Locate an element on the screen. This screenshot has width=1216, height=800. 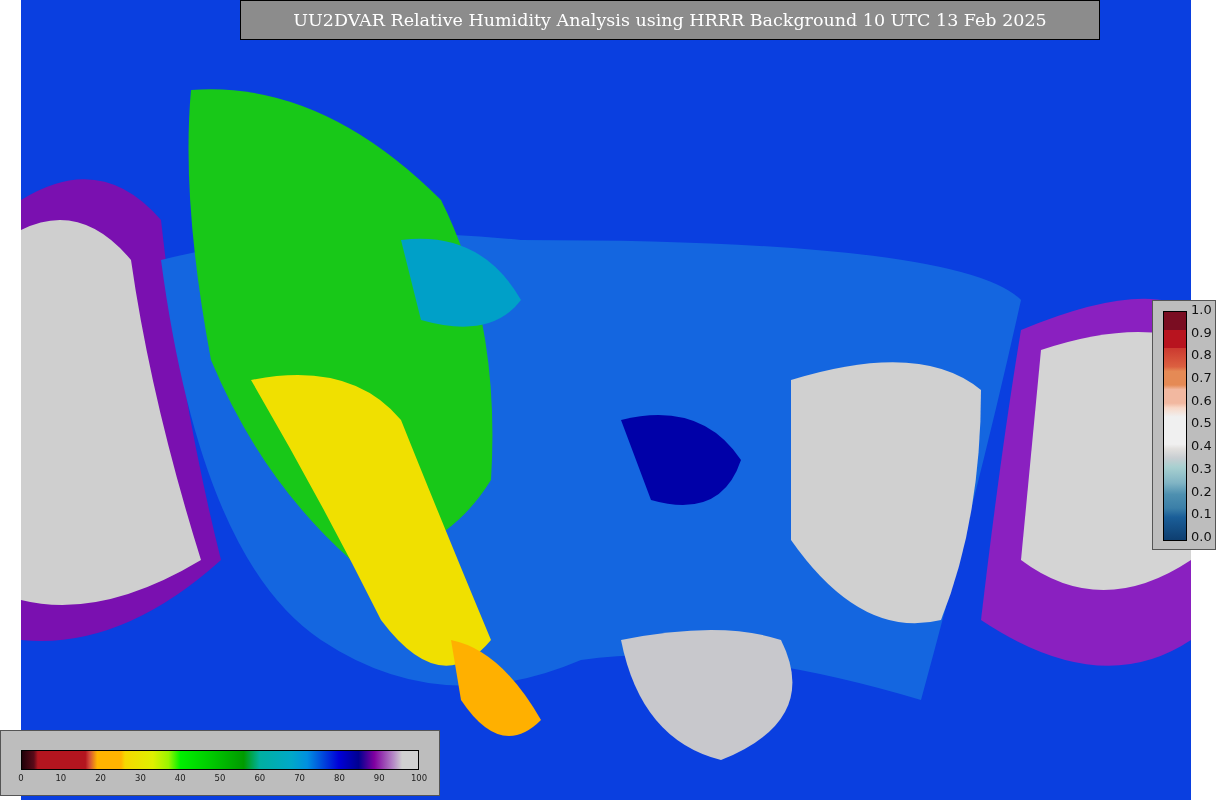
tick-label: 0.2 is located at coordinates (1201, 491).